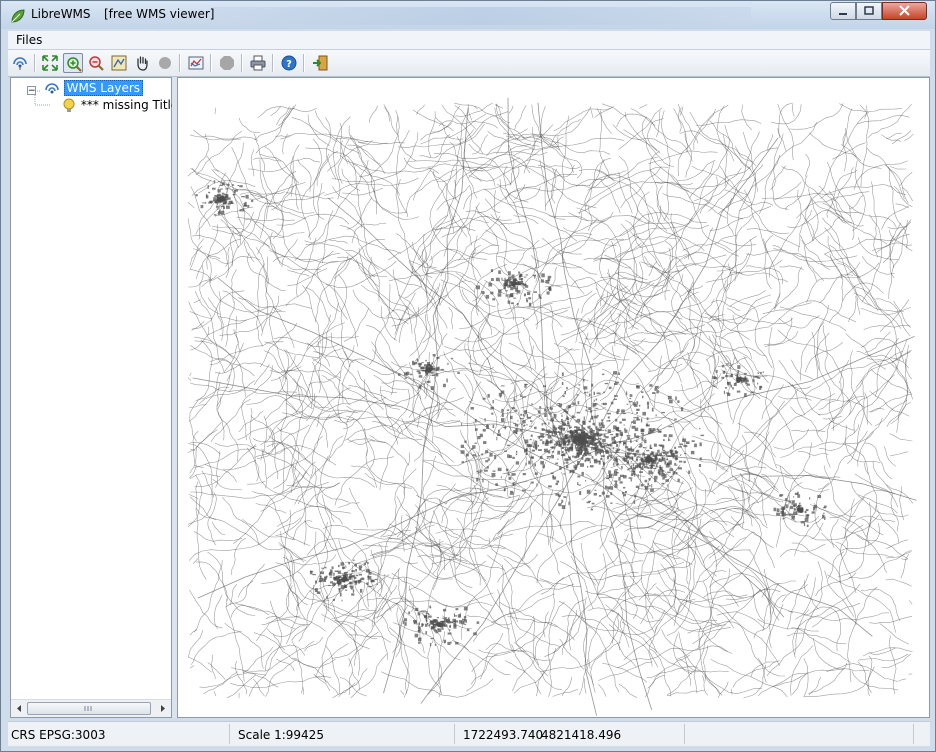 This screenshot has height=752, width=936. I want to click on zoom-to-layer-icon, so click(119, 63).